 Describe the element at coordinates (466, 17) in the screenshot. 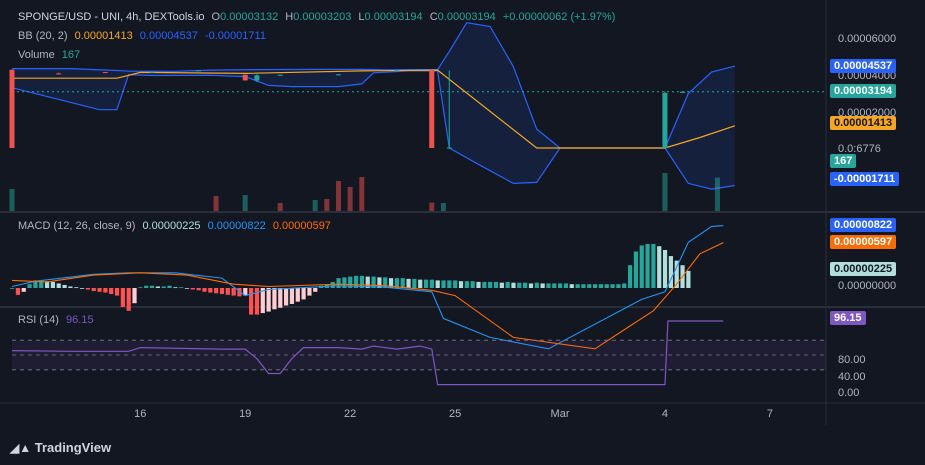

I see `close-value: 0.00003194` at that location.